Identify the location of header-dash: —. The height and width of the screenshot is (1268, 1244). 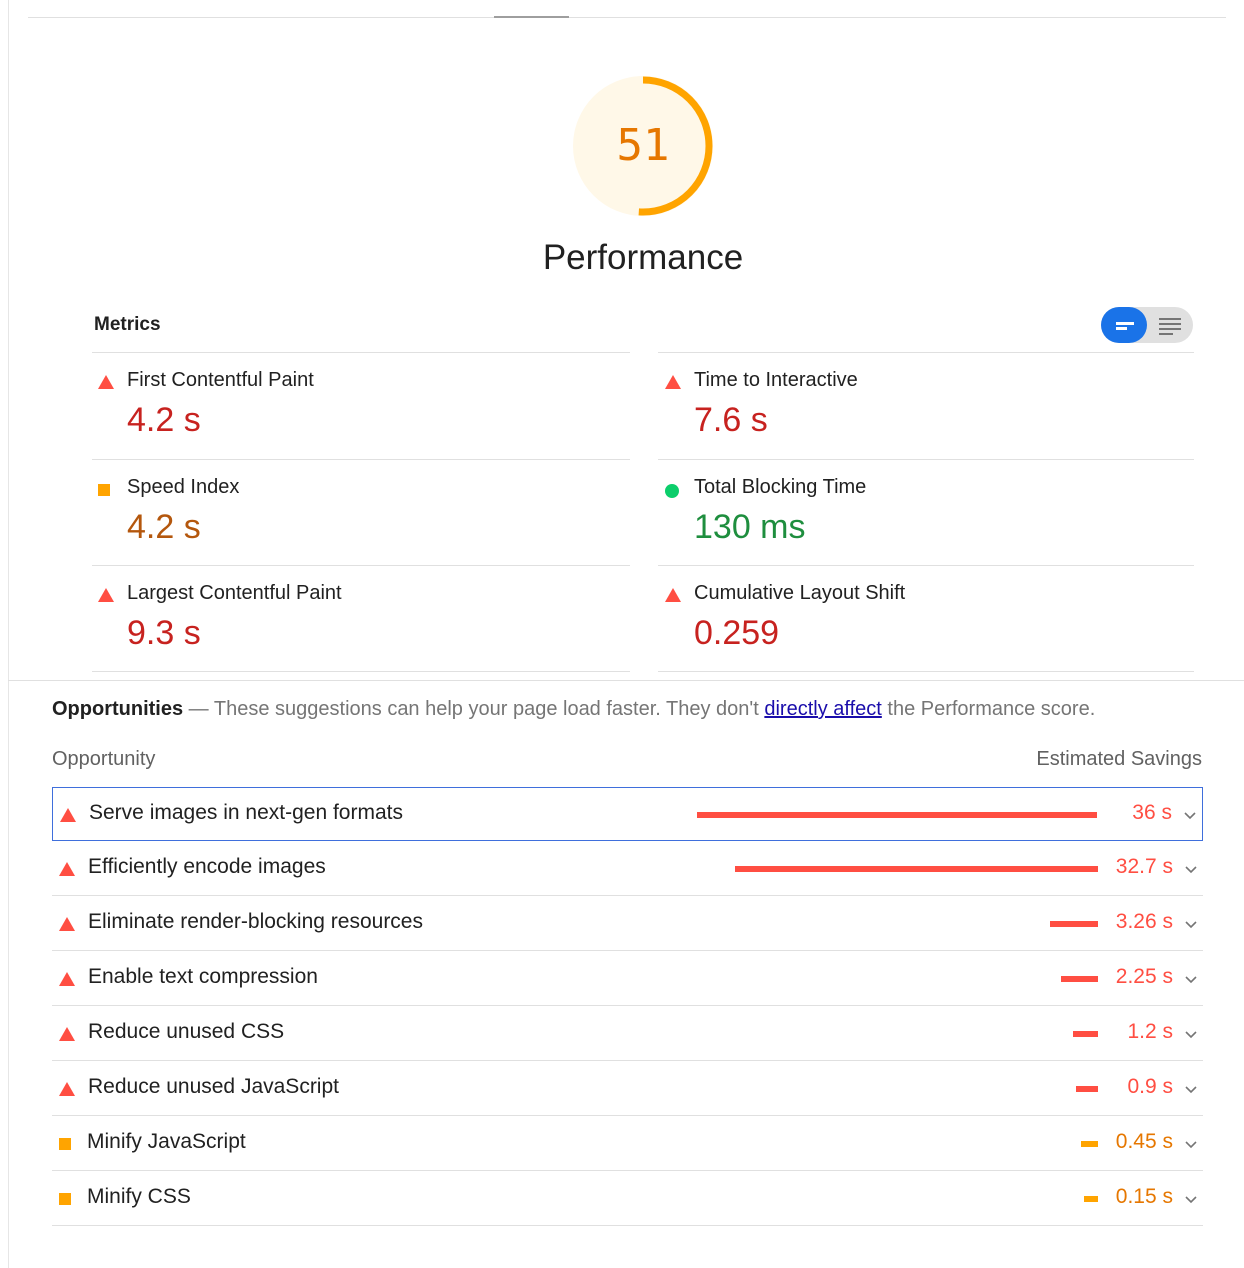
(198, 709).